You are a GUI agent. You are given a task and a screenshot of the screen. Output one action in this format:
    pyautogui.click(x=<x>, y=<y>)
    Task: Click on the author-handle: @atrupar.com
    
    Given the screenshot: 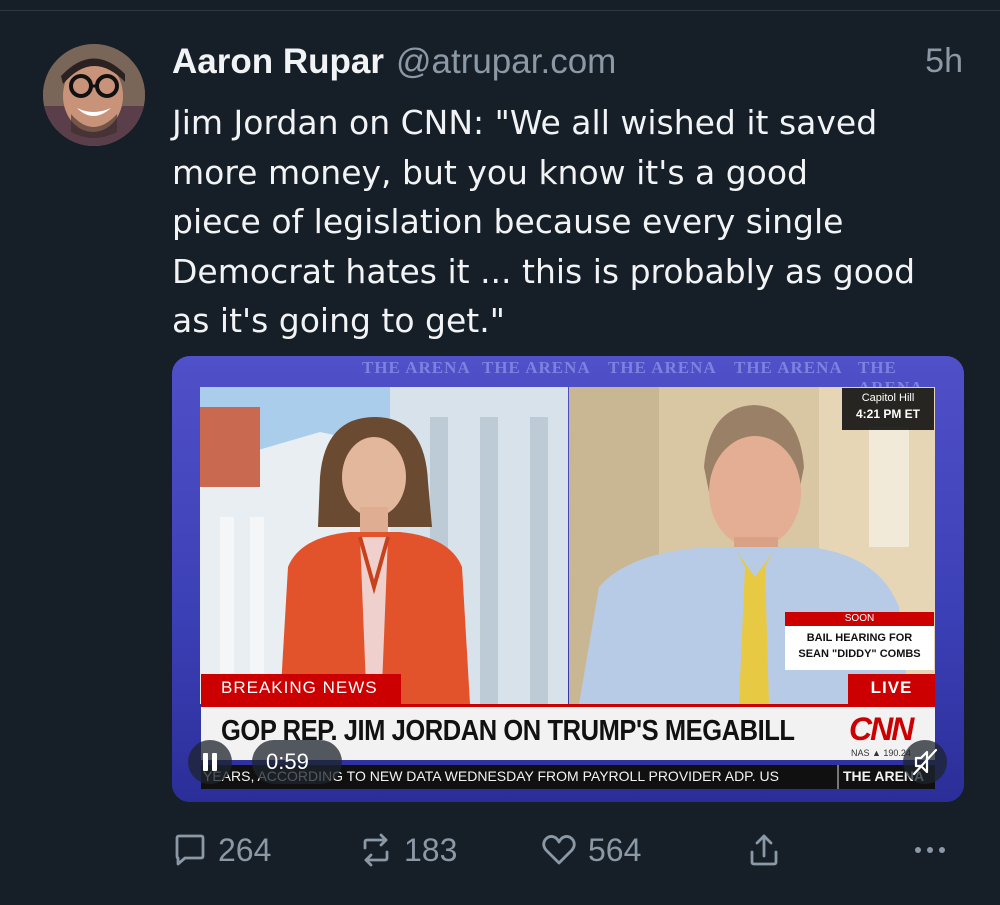 What is the action you would take?
    pyautogui.click(x=506, y=61)
    